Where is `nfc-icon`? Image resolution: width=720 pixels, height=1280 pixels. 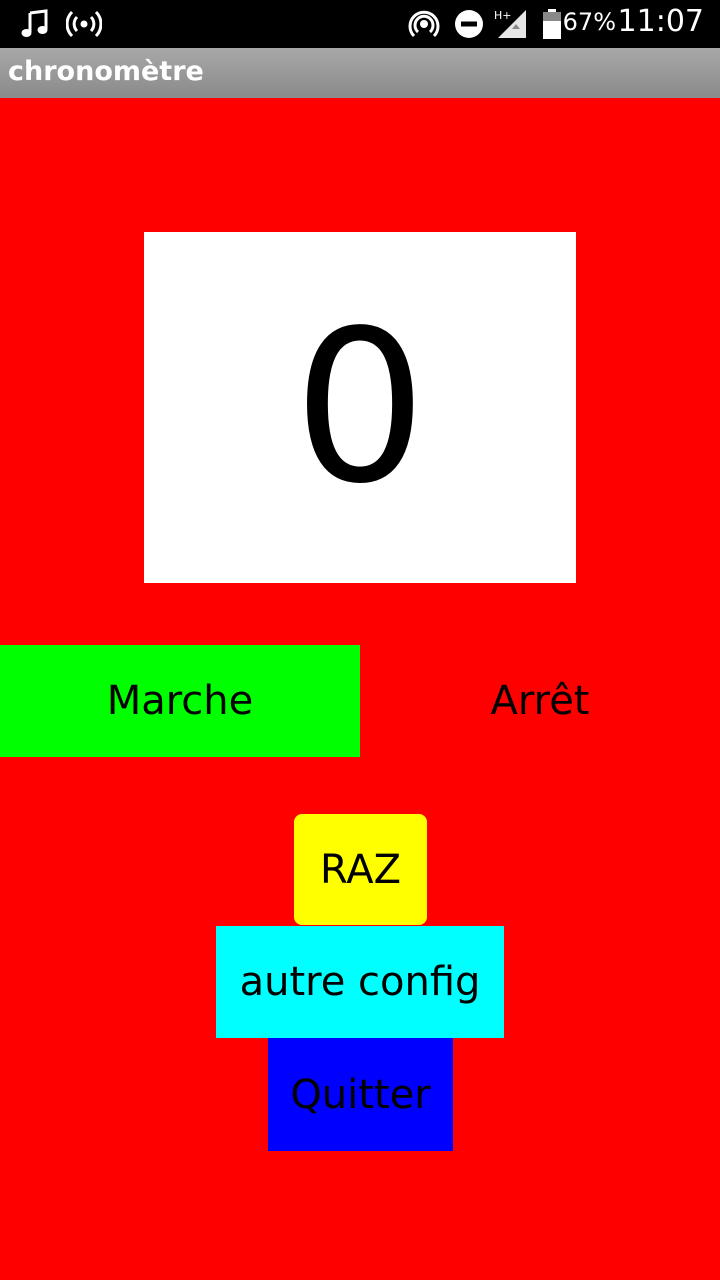
nfc-icon is located at coordinates (424, 24).